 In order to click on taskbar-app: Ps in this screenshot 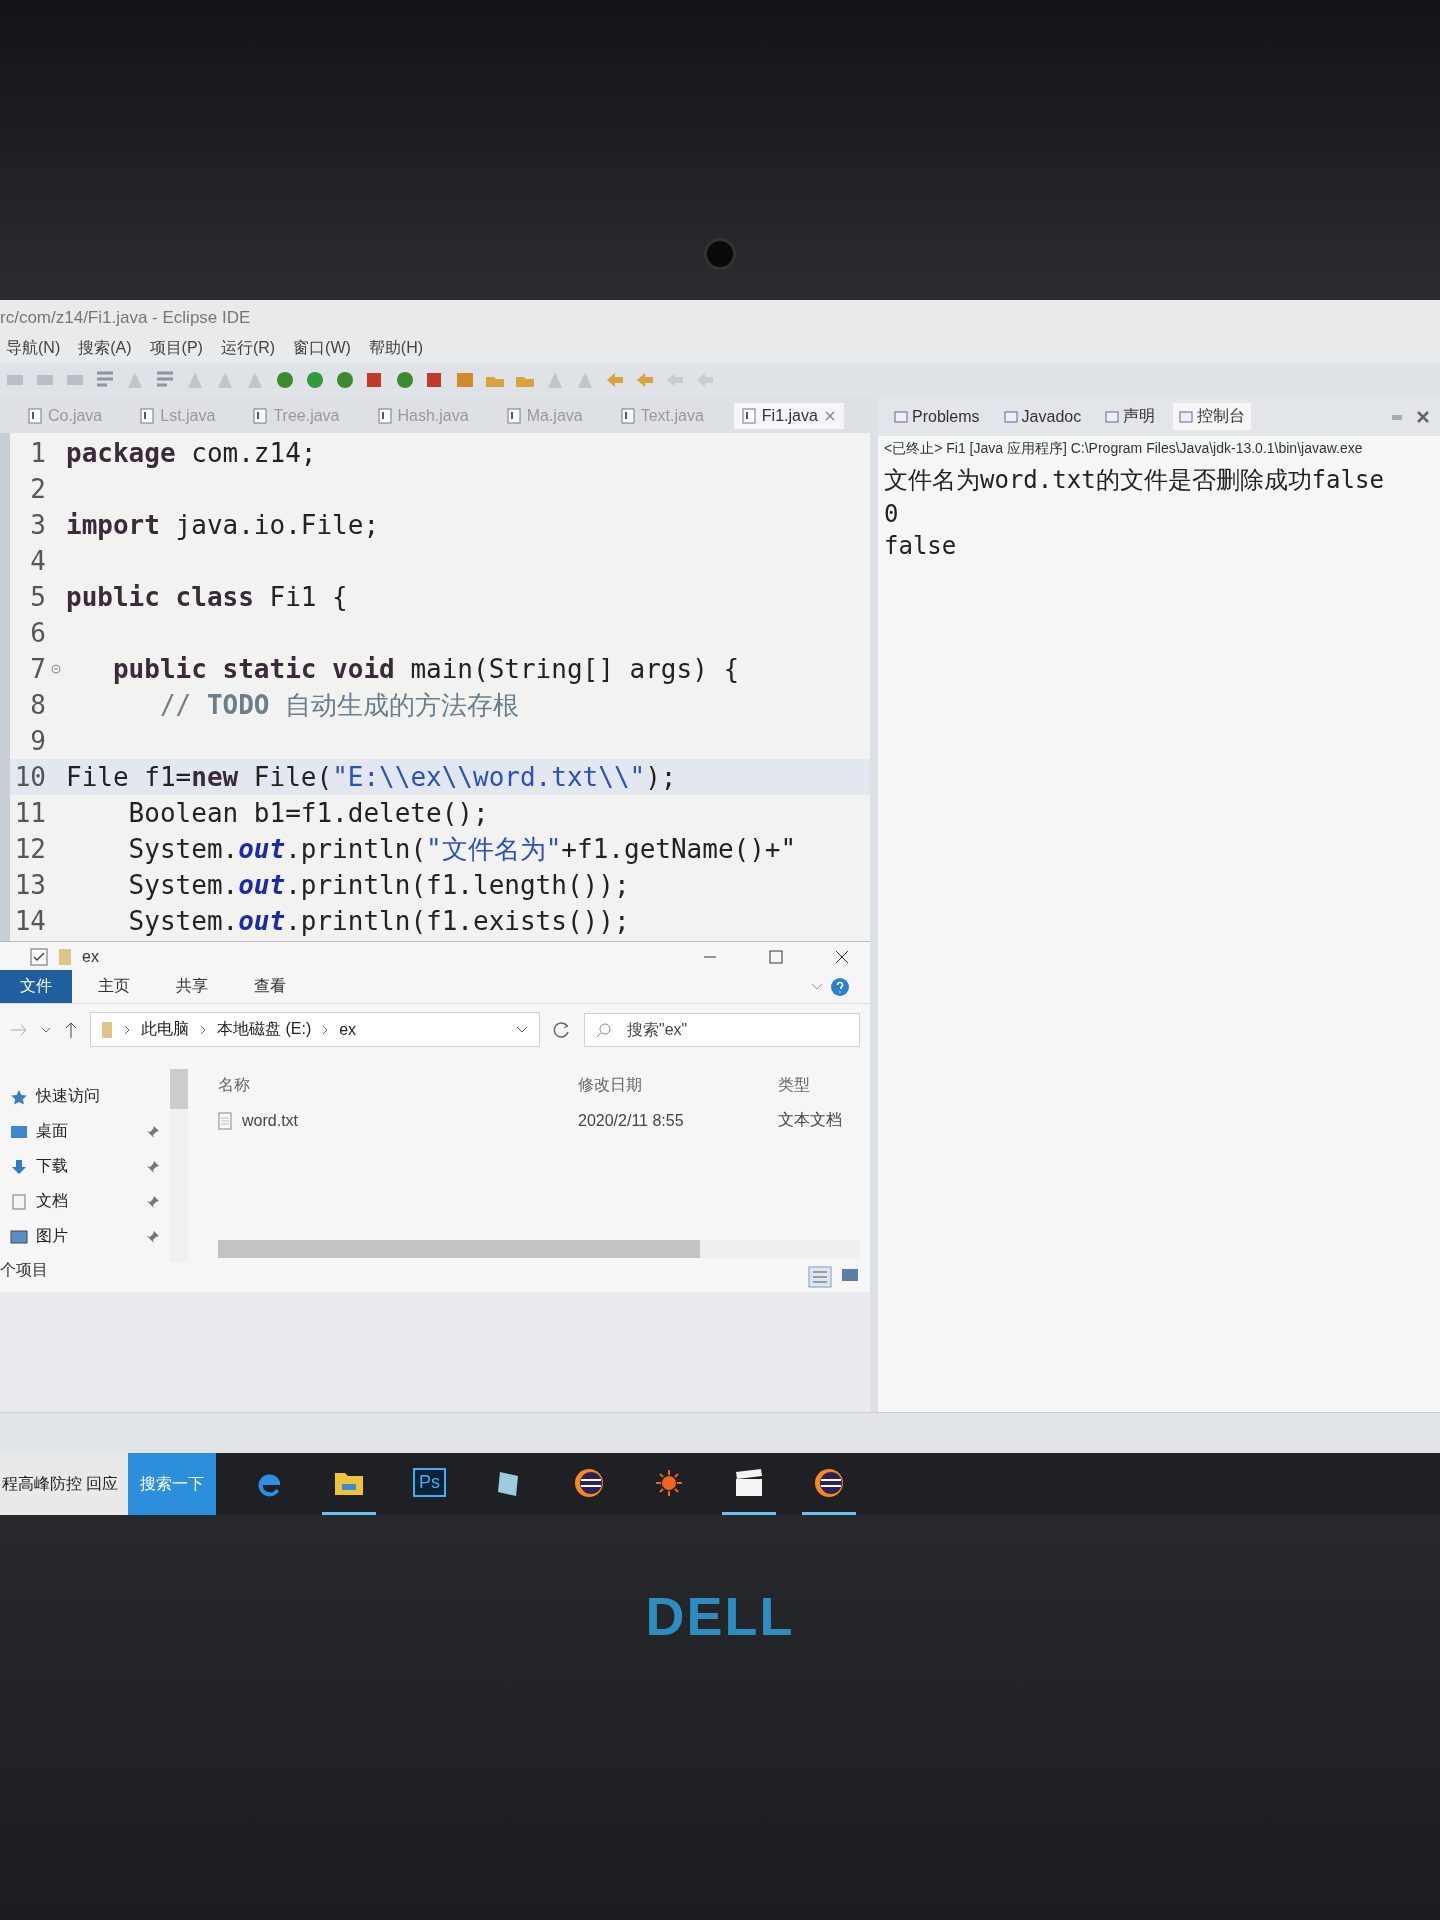, I will do `click(429, 1484)`.